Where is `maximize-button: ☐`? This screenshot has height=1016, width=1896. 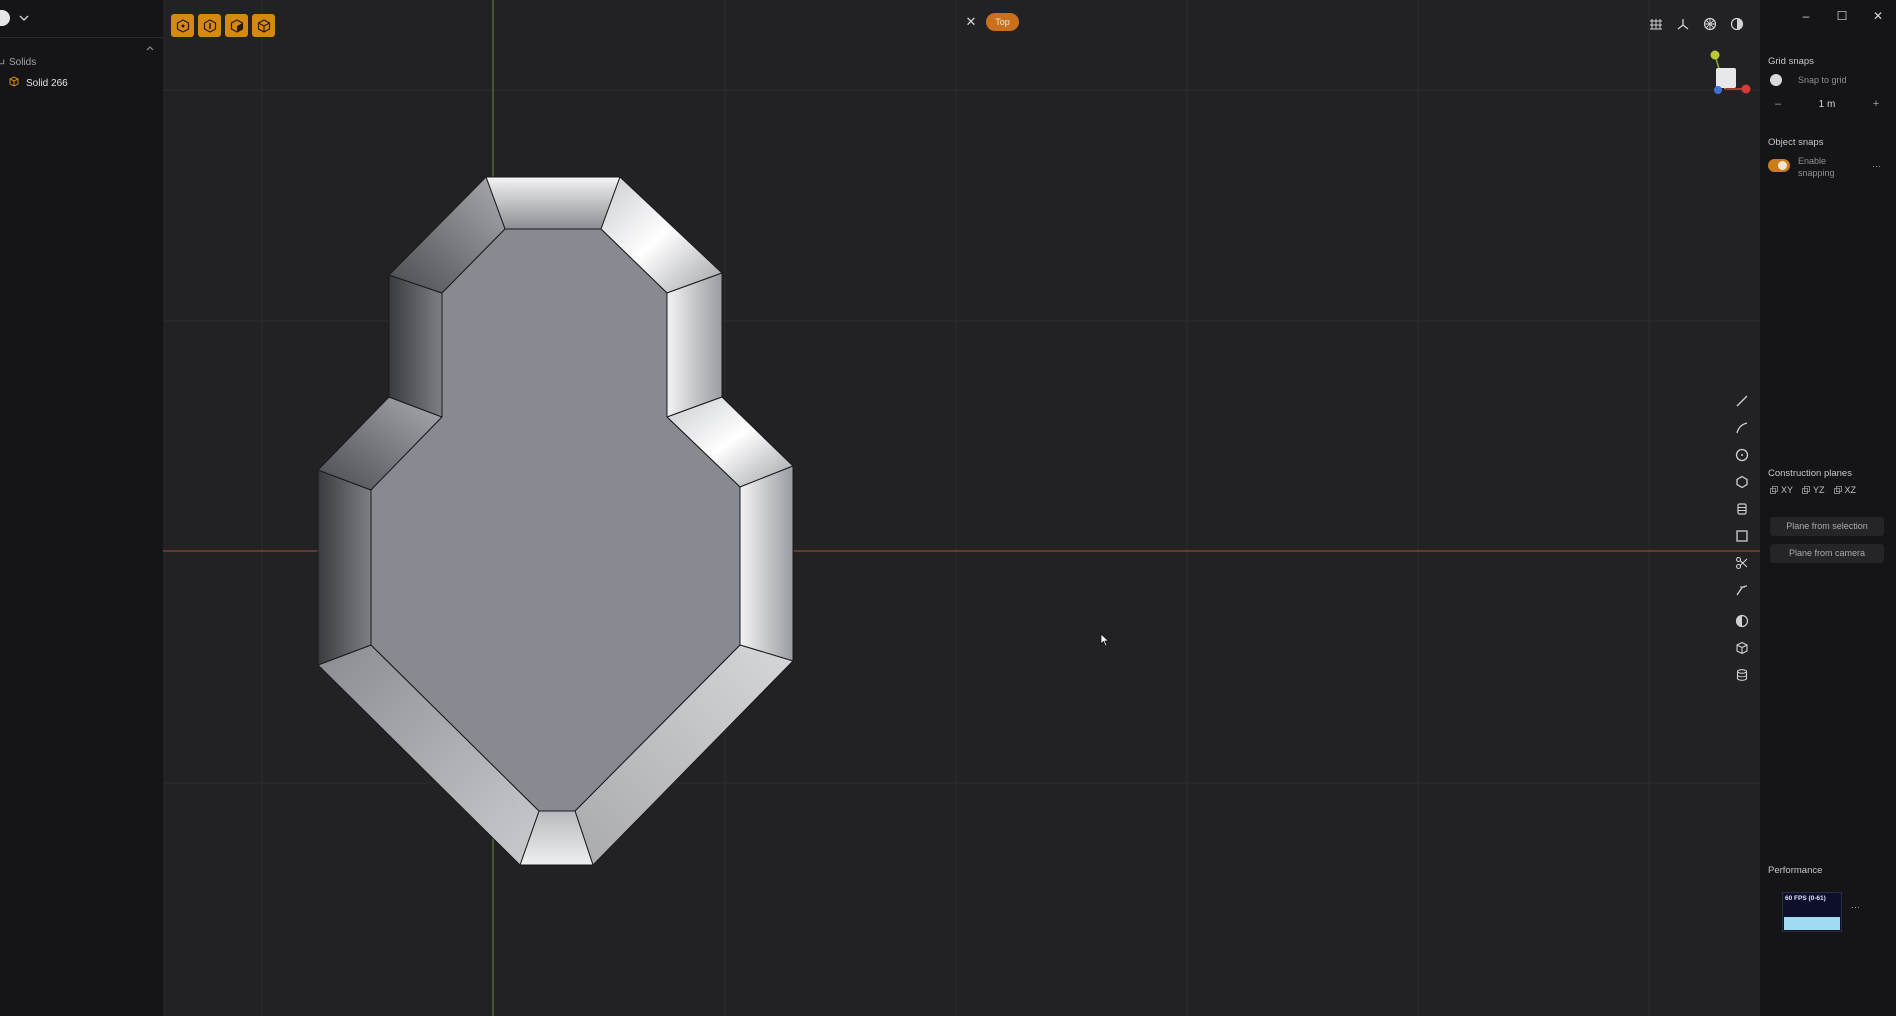
maximize-button: ☐ is located at coordinates (1842, 16).